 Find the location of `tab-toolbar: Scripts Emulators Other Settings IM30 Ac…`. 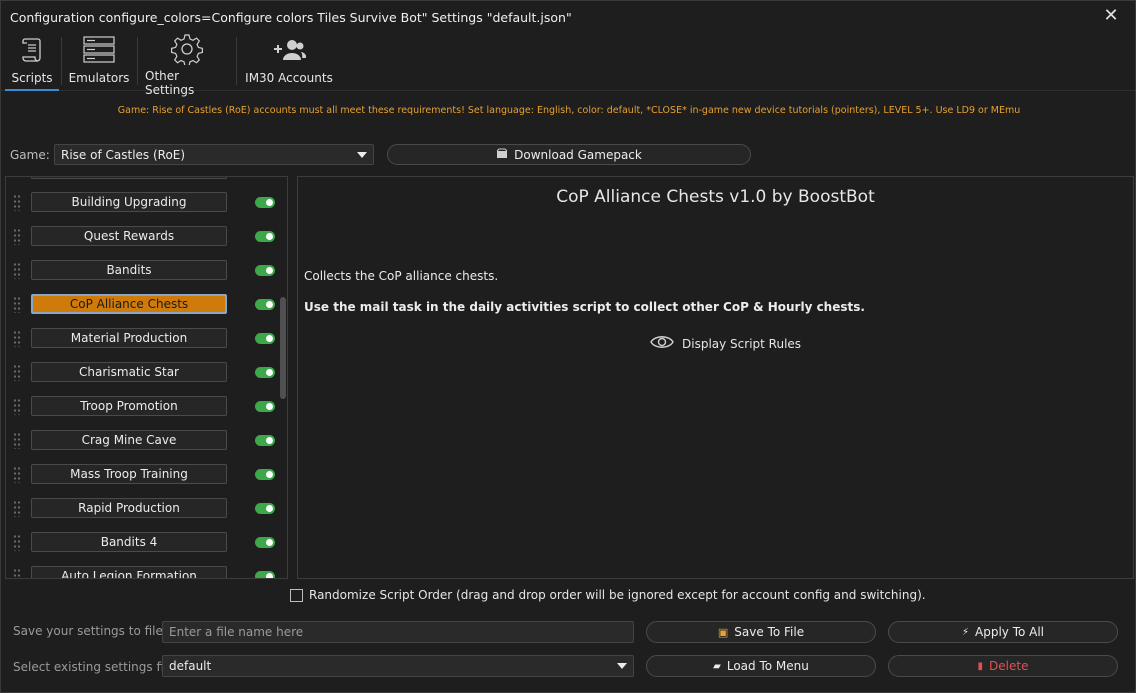

tab-toolbar: Scripts Emulators Other Settings IM30 Ac… is located at coordinates (568, 65).